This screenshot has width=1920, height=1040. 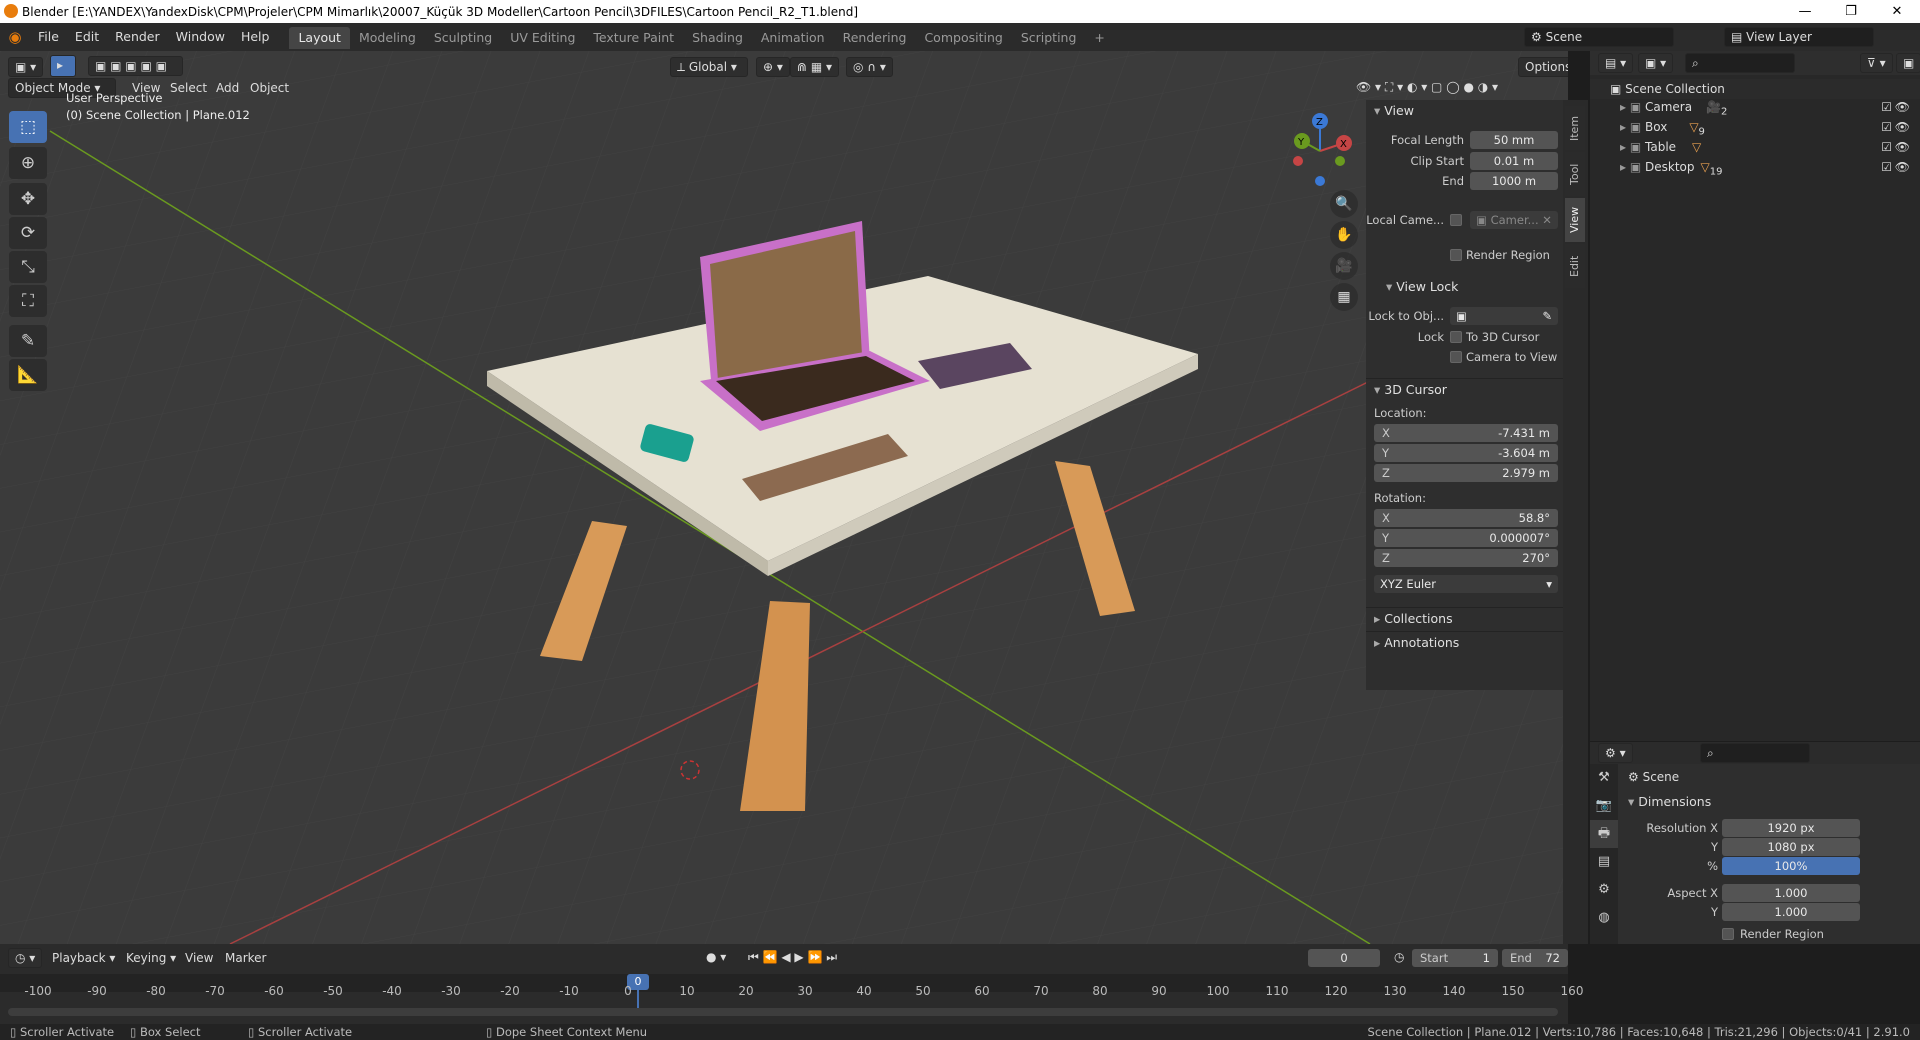 I want to click on collections-section-header: ▸ Collections, so click(x=1464, y=618).